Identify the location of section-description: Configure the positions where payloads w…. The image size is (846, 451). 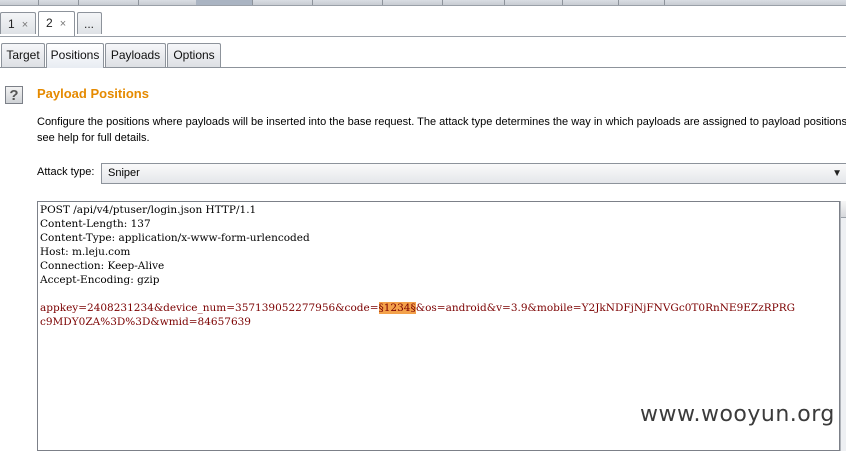
(441, 130).